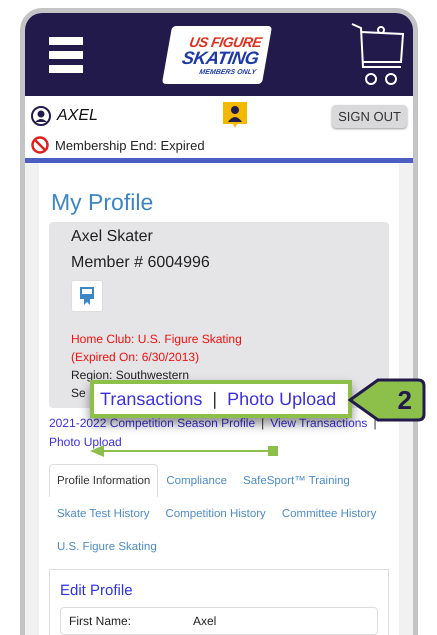 This screenshot has width=437, height=635. Describe the element at coordinates (135, 357) in the screenshot. I see `expired-date: (Expired On: 6/30/2013)` at that location.